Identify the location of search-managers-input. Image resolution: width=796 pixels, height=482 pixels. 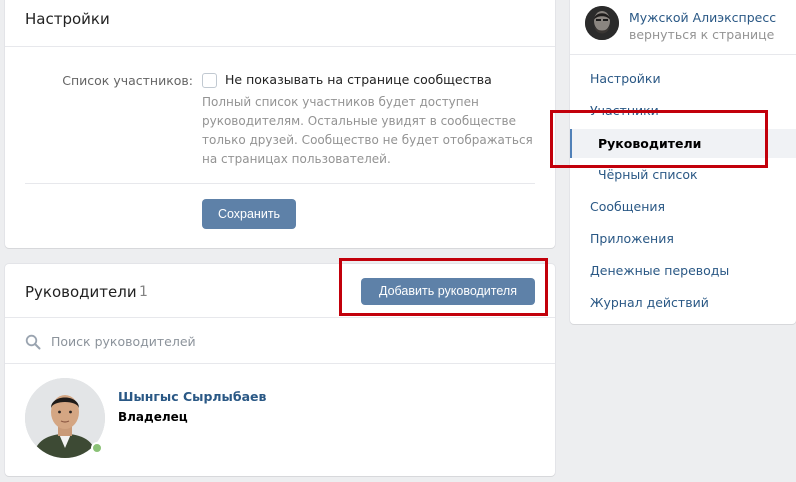
(291, 341).